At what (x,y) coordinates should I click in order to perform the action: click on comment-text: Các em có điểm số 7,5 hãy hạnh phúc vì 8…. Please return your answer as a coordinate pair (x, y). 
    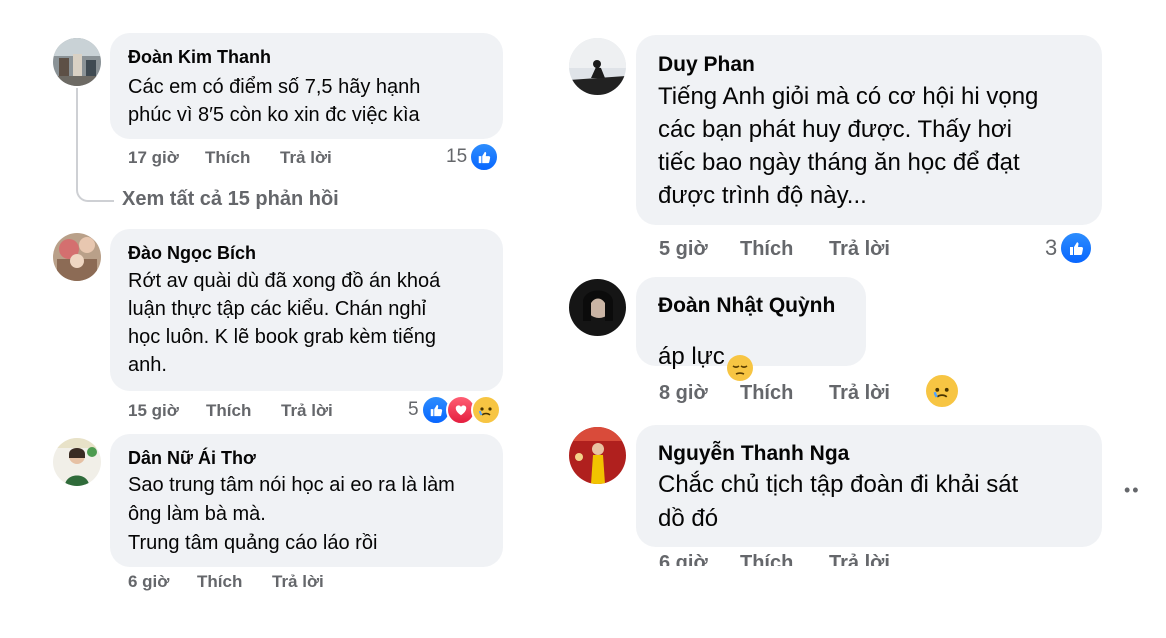
    Looking at the image, I should click on (274, 101).